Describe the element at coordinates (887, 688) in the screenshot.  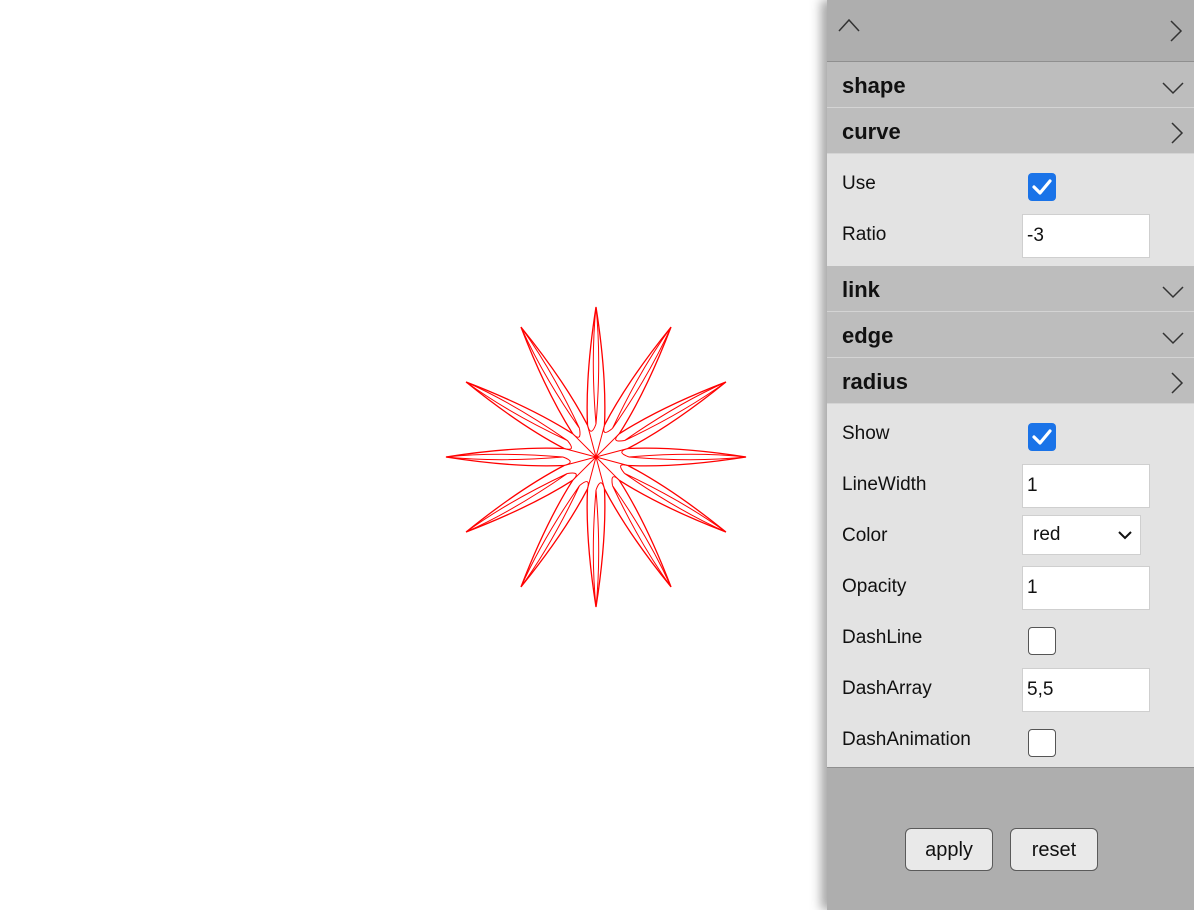
I see `field-label: DashArray` at that location.